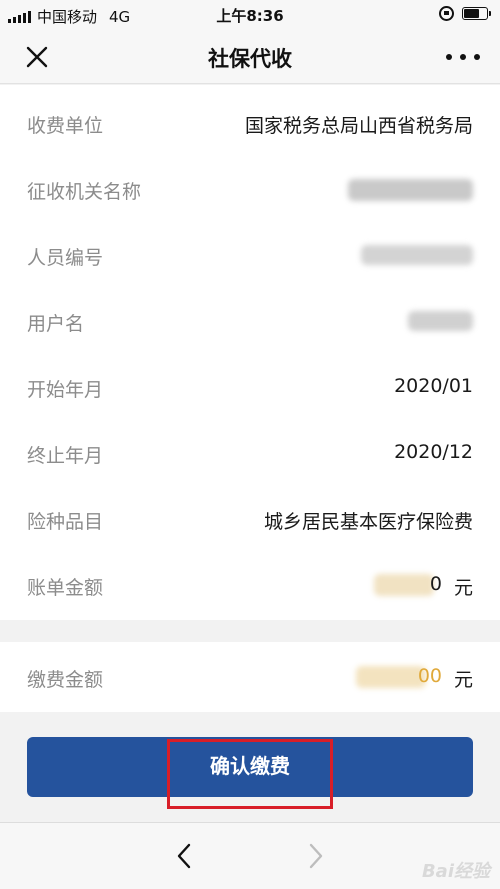  I want to click on detail-row-insurance-type: 险种品目 城乡居民基本医疗保险费, so click(250, 519).